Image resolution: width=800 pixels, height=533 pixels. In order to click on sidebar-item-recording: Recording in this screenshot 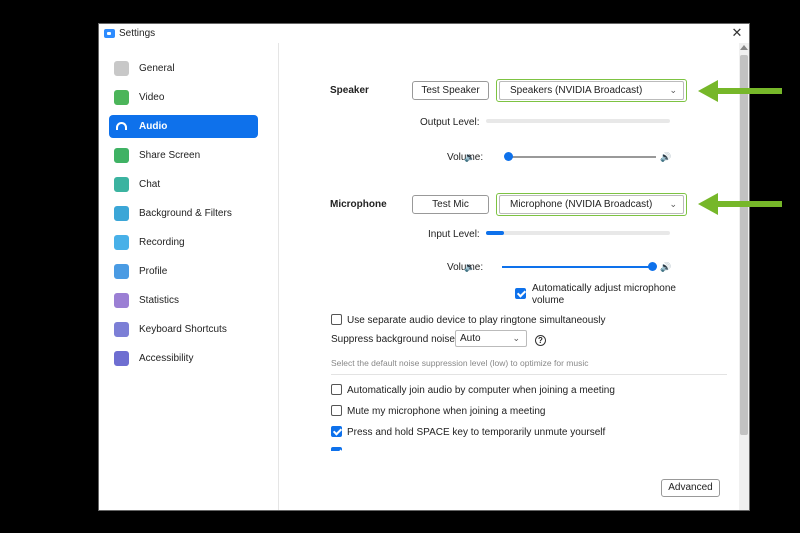, I will do `click(183, 242)`.